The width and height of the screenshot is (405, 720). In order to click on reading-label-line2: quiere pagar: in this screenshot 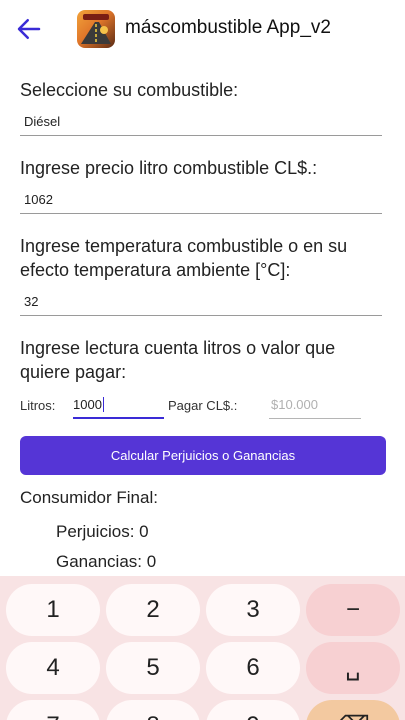, I will do `click(73, 372)`.